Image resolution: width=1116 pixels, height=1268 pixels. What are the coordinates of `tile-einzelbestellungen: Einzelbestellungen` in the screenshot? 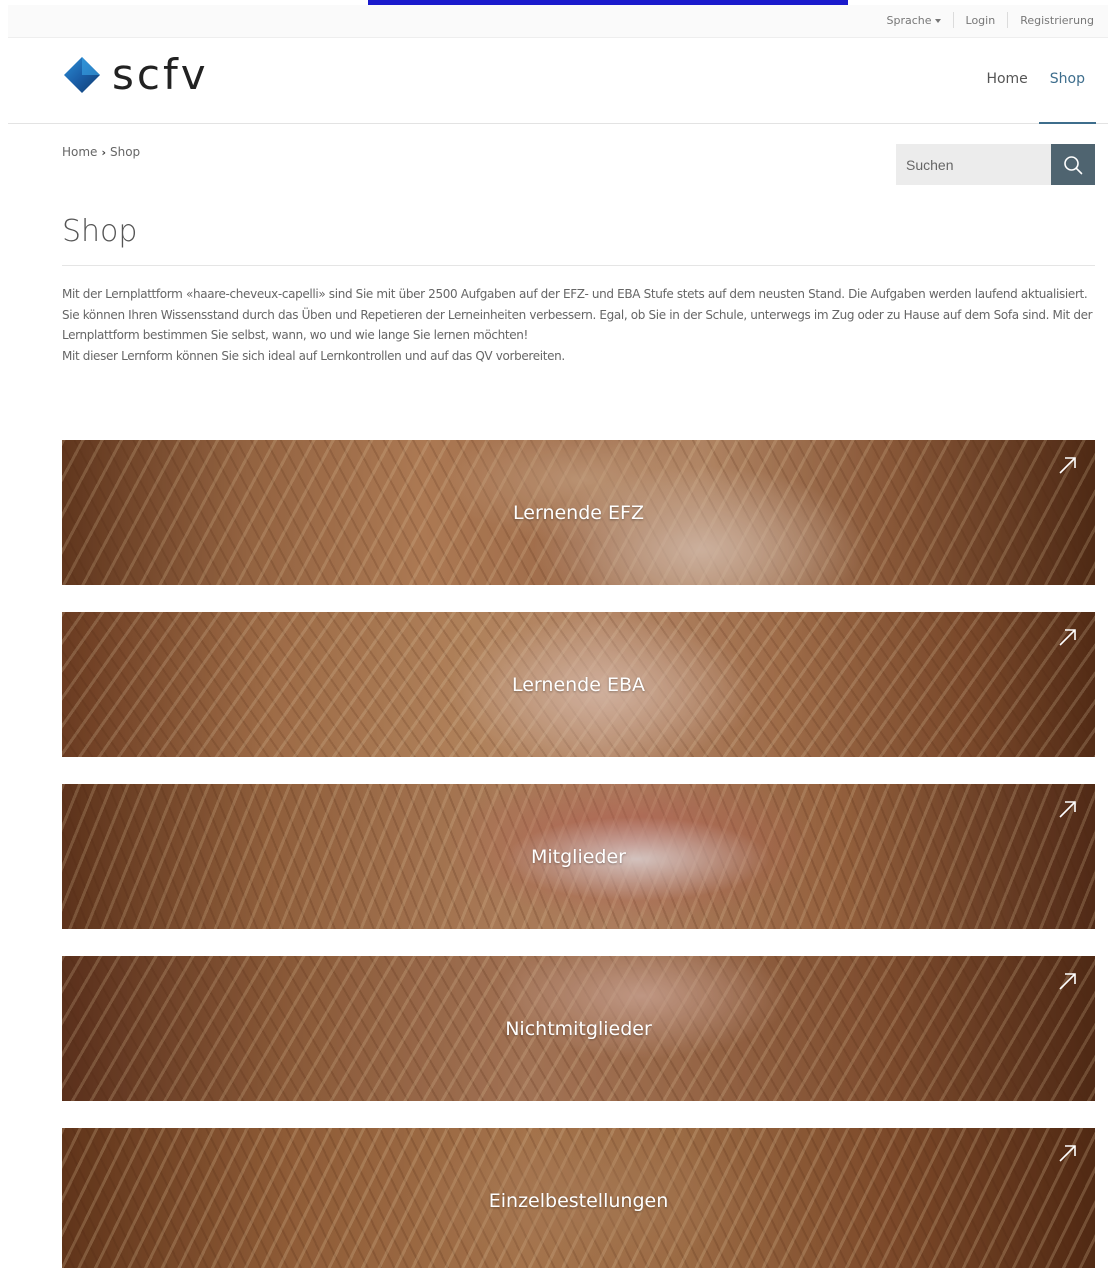 It's located at (578, 1198).